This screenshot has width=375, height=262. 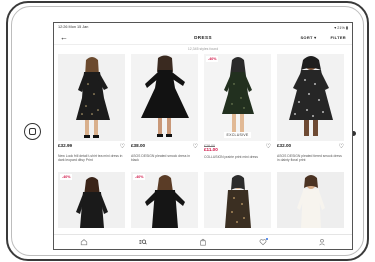 I want to click on home-button, so click(x=32, y=131).